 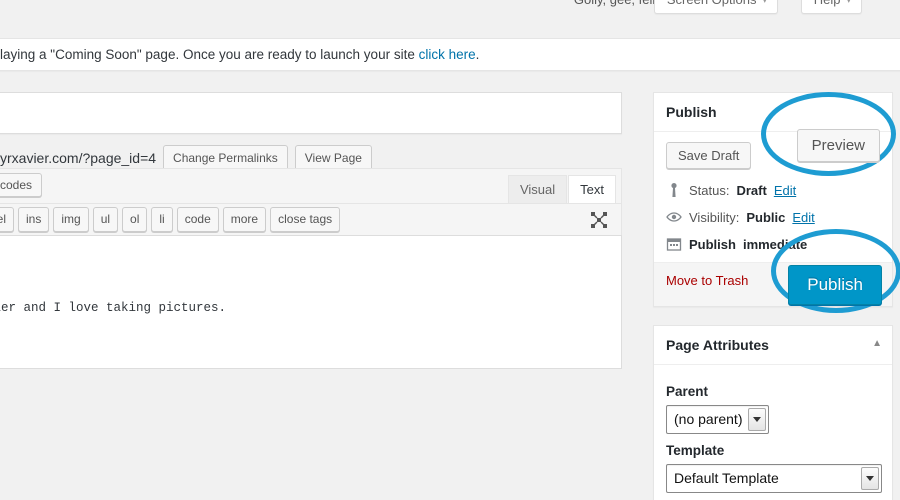 What do you see at coordinates (674, 217) in the screenshot?
I see `eye-icon` at bounding box center [674, 217].